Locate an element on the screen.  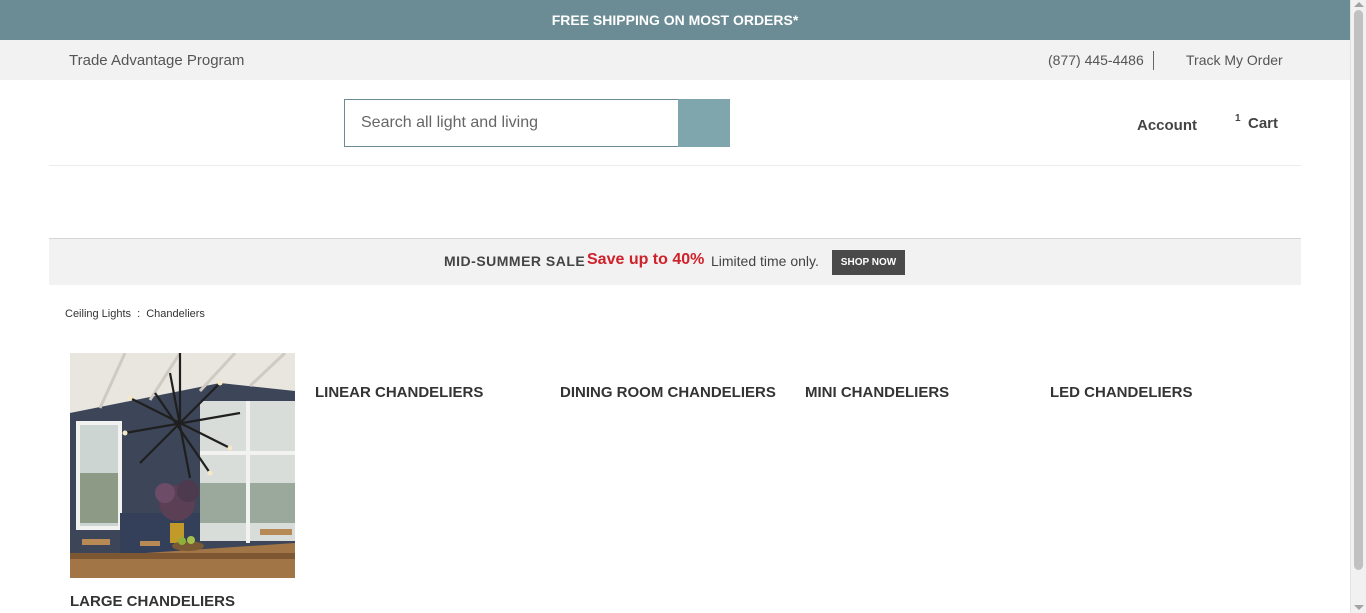
promo-subtext: Limited time only. is located at coordinates (765, 261).